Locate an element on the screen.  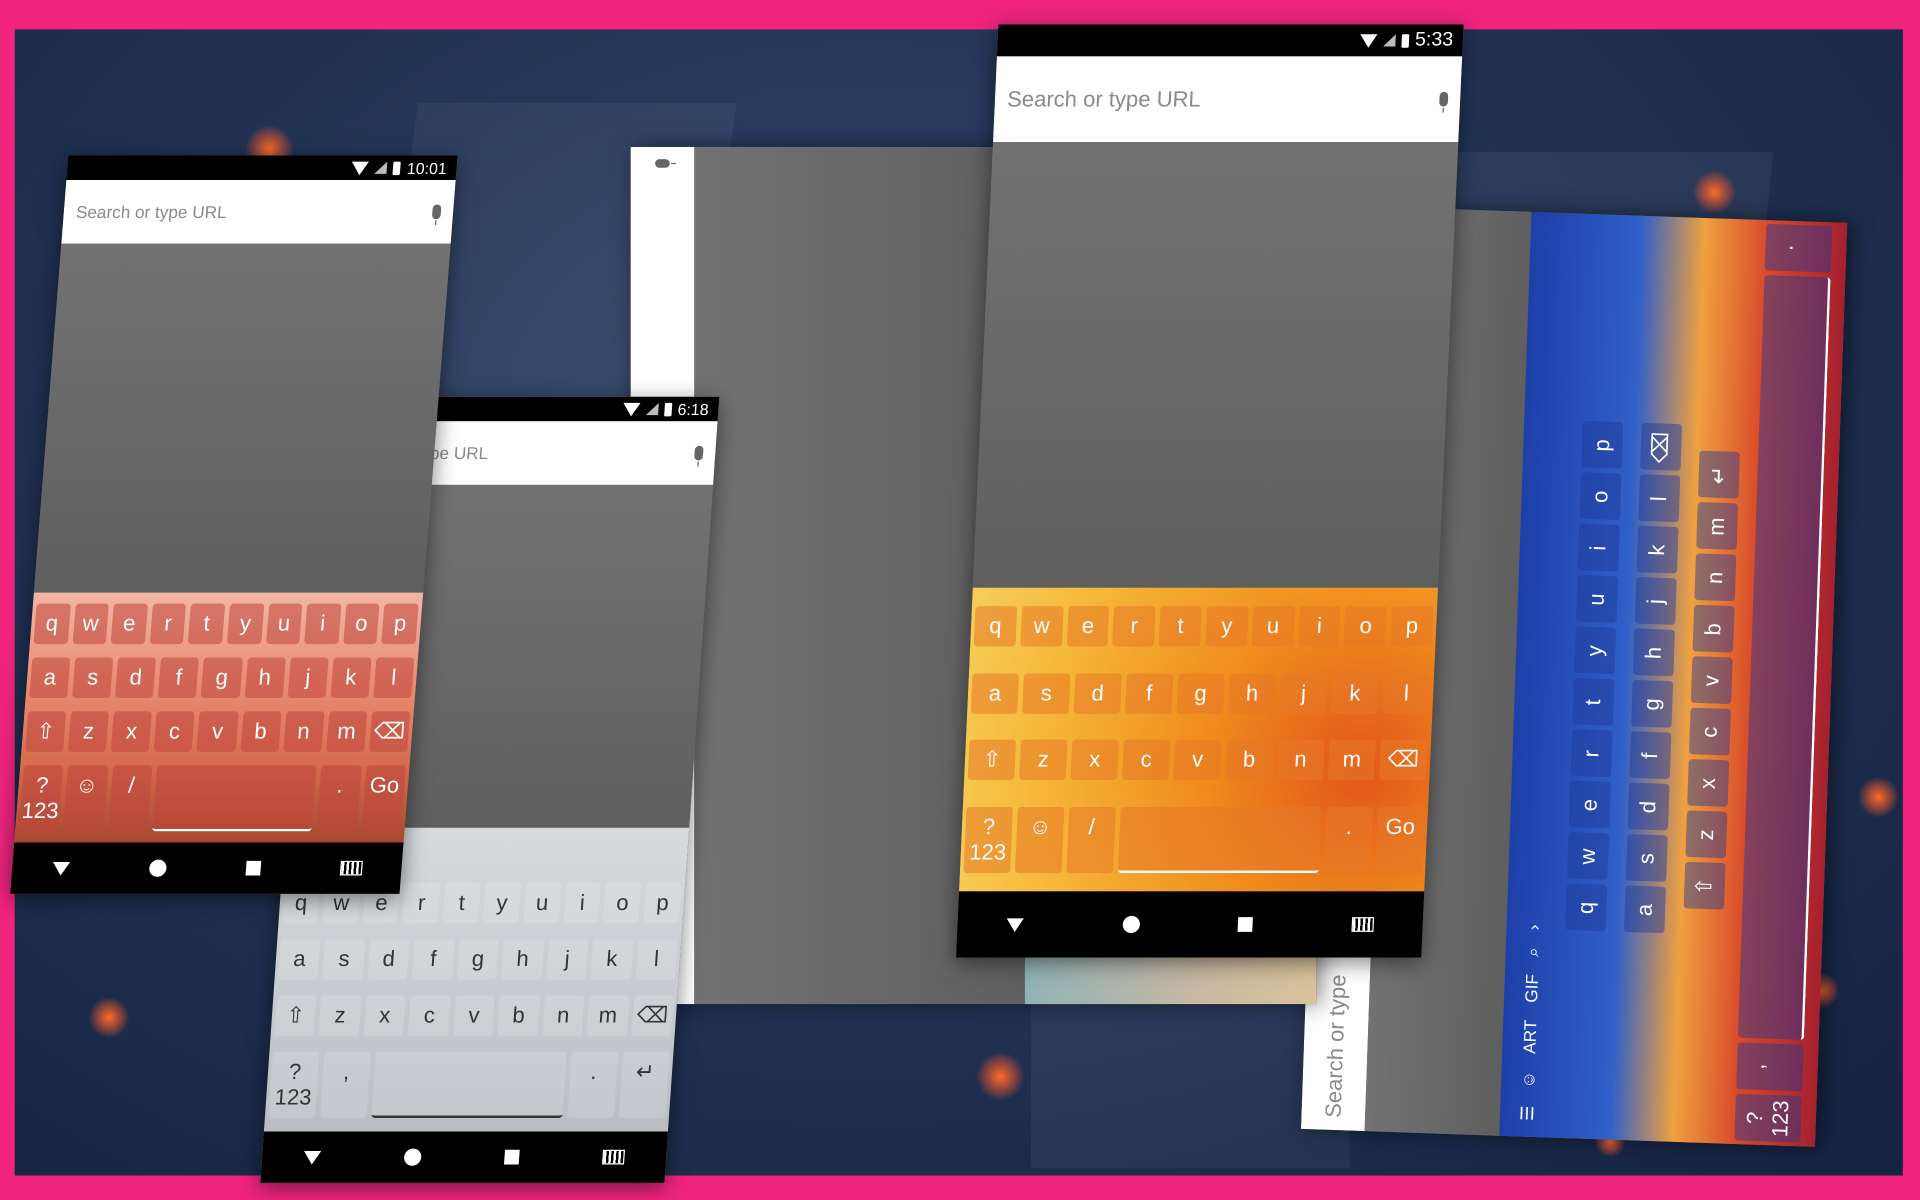
key: e is located at coordinates (129, 624).